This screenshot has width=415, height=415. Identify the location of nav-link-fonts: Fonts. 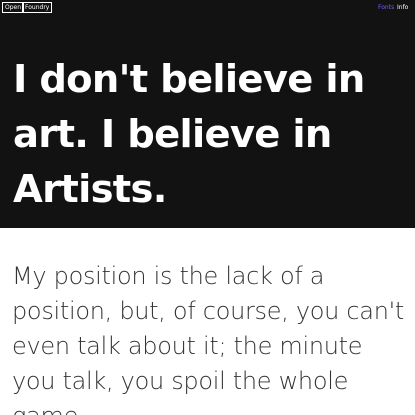
(386, 7).